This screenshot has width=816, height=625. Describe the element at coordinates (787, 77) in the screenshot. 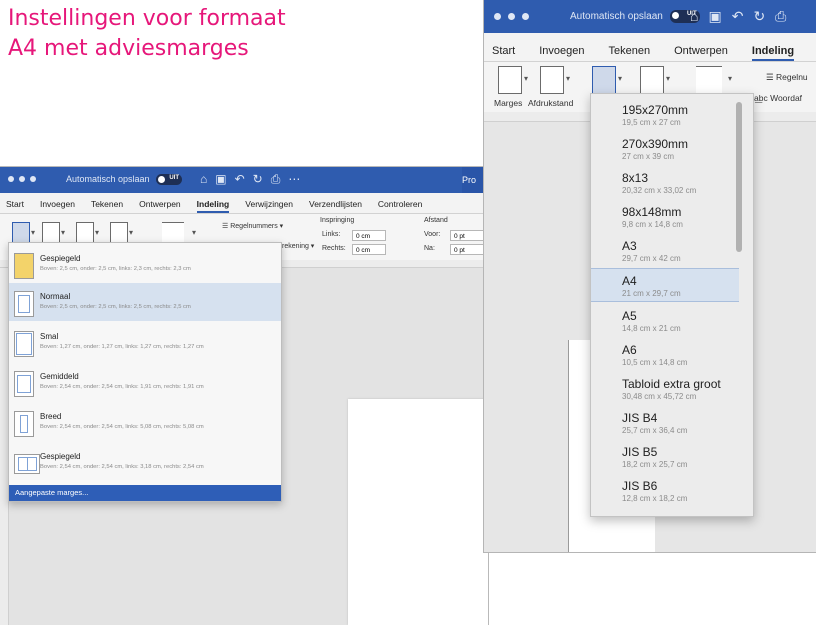

I see `line-numbers-button: ☰ Regelnu` at that location.